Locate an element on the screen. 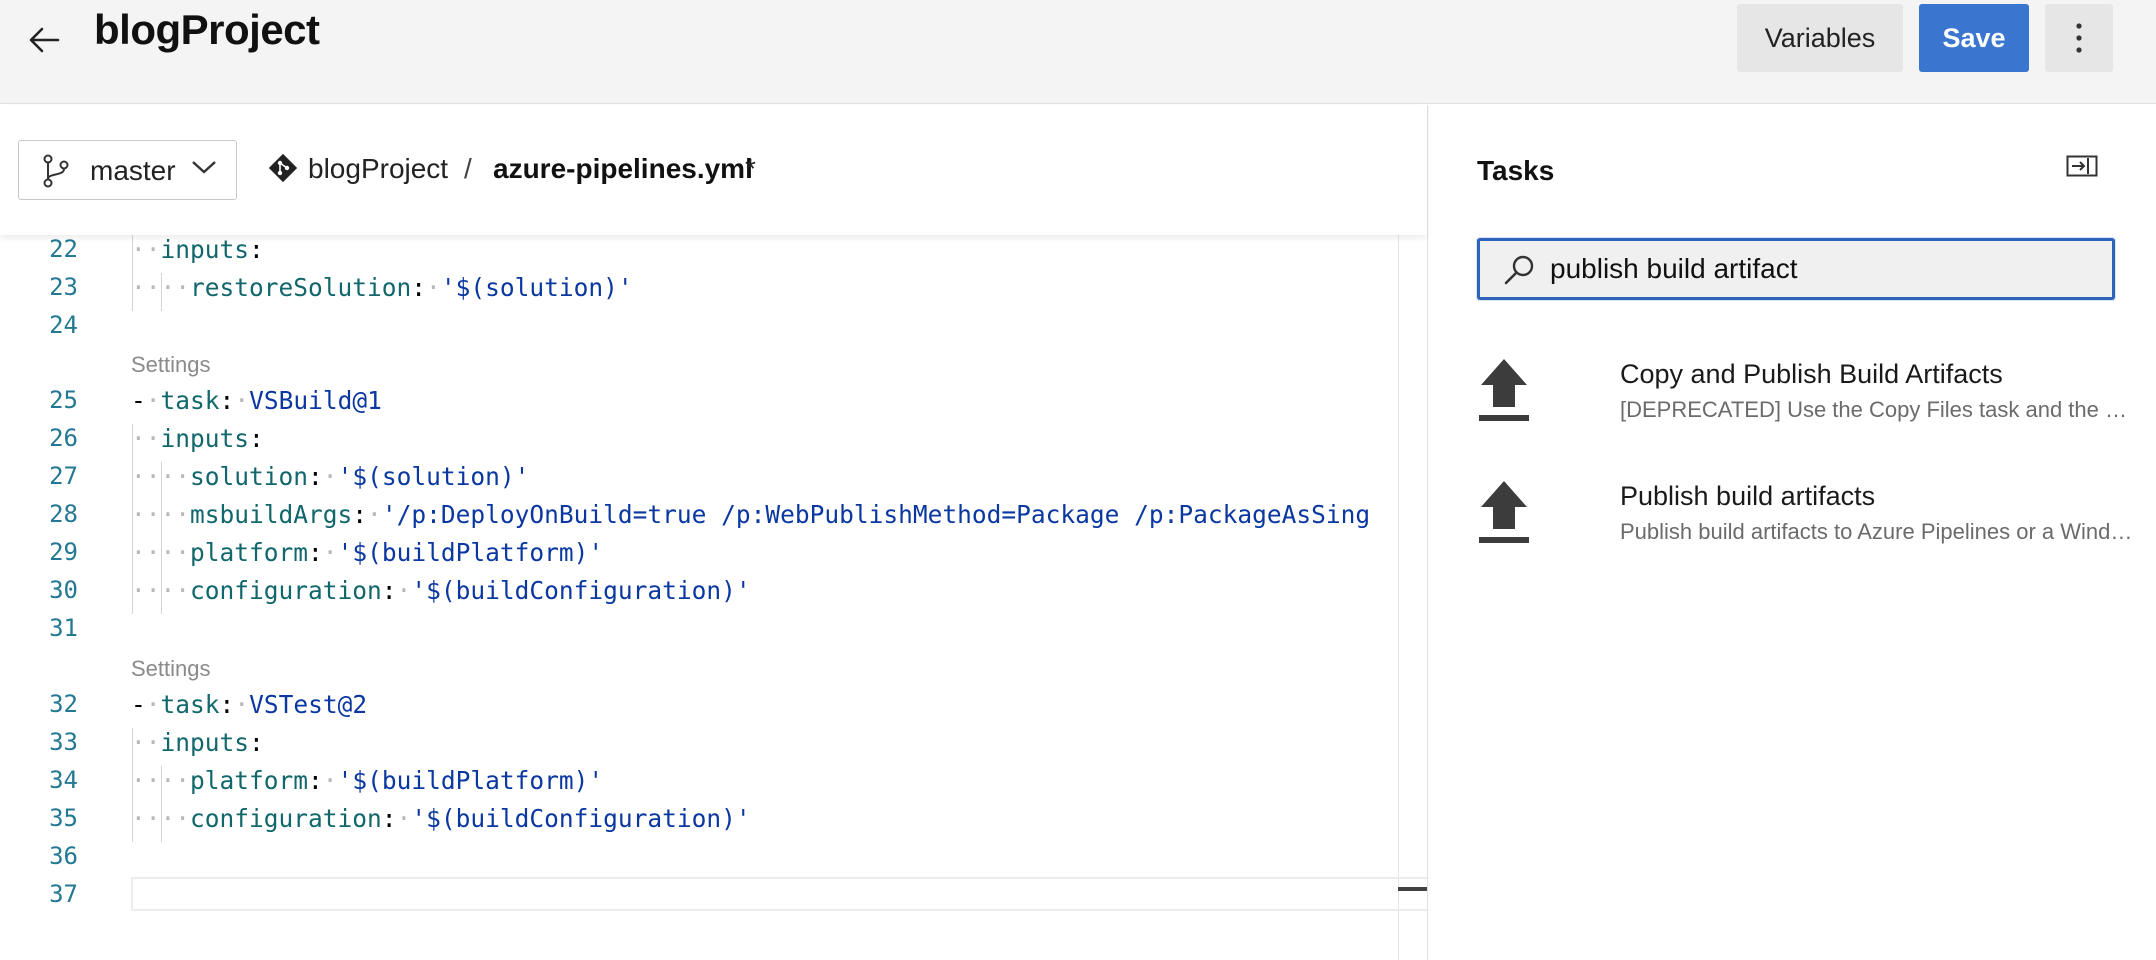 This screenshot has height=960, width=2156. more-actions-button is located at coordinates (2079, 38).